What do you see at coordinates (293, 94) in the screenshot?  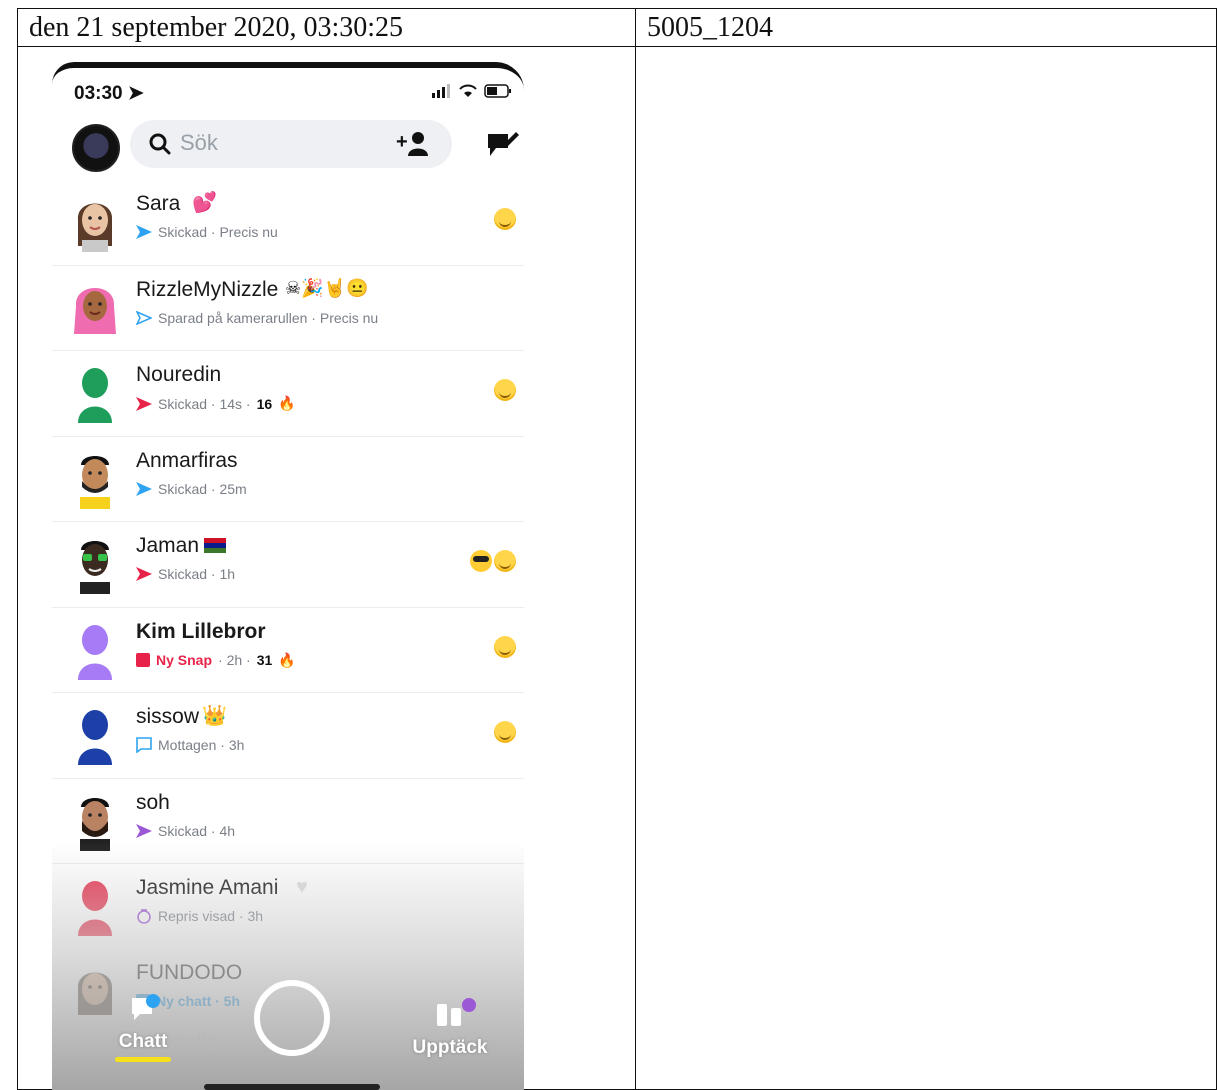 I see `status-bar: 03:30 ➤` at bounding box center [293, 94].